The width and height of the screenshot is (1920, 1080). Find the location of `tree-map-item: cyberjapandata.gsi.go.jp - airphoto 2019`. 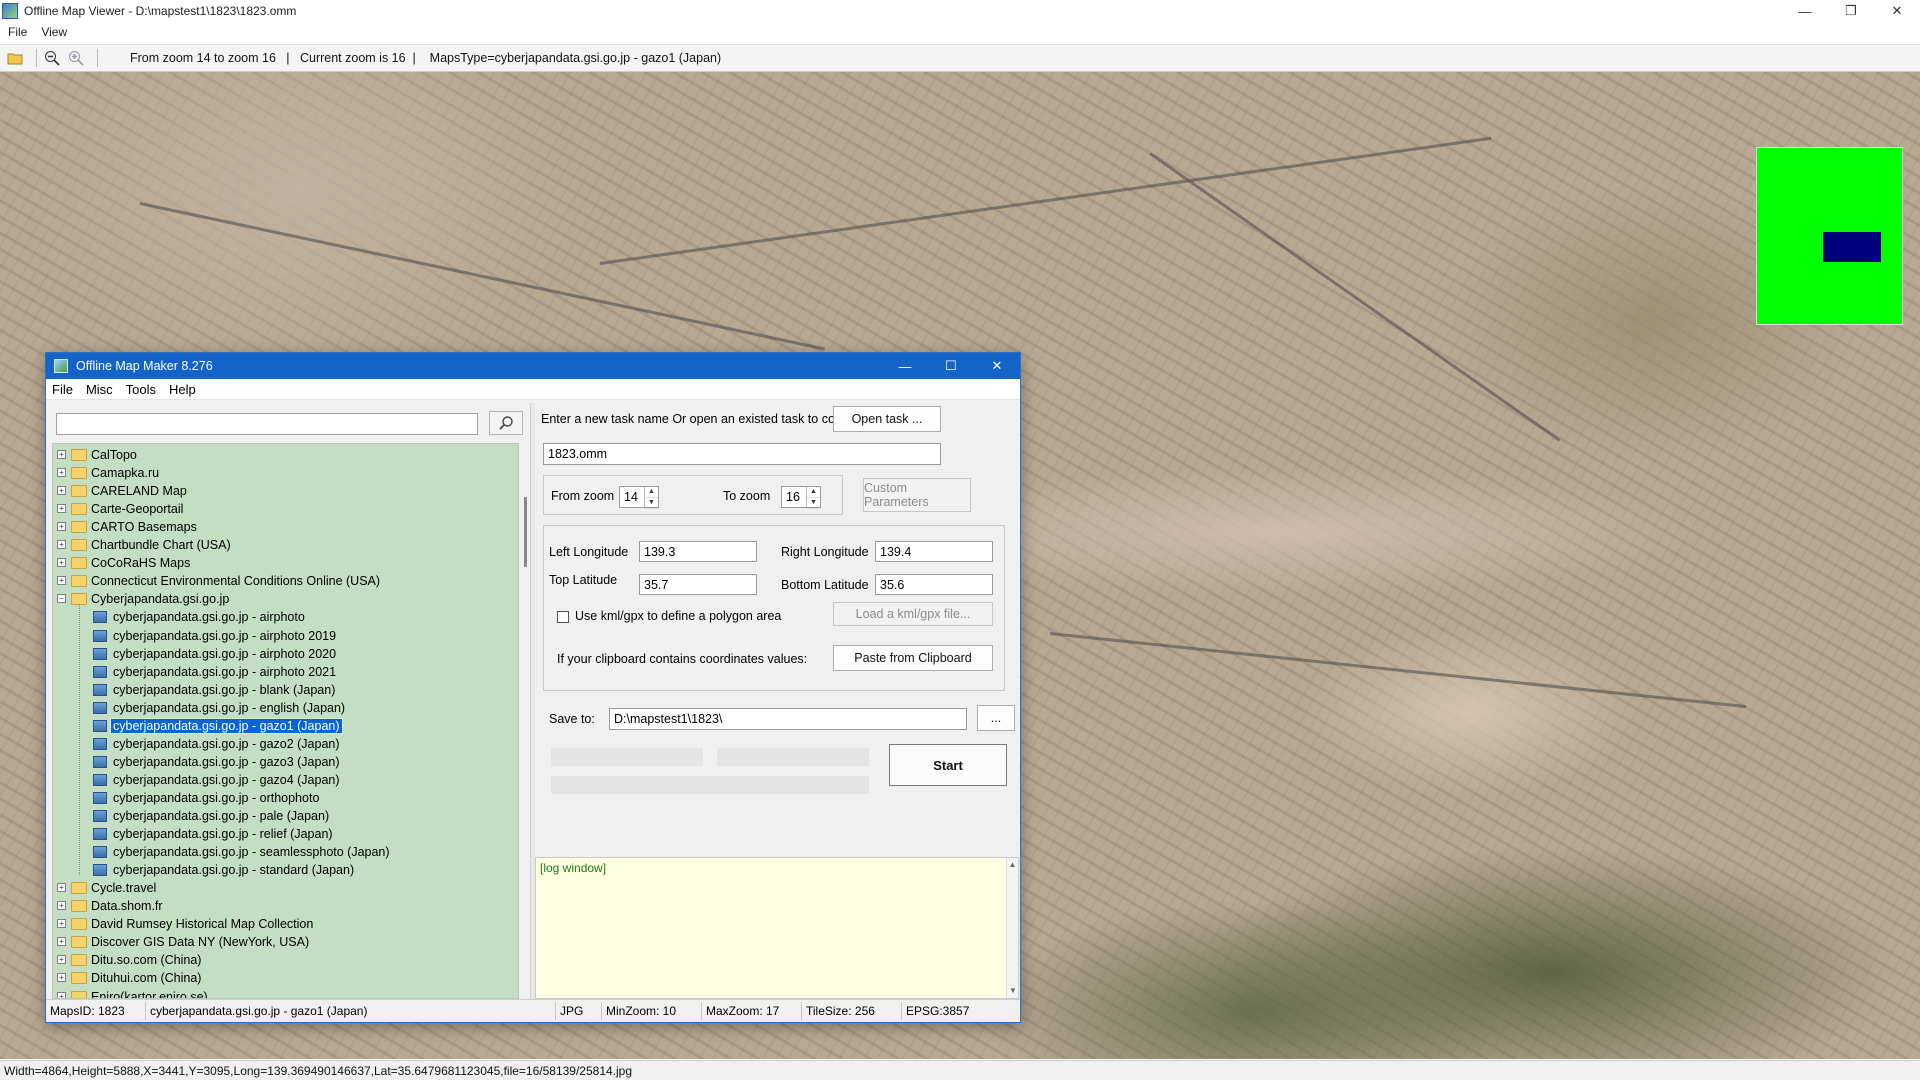

tree-map-item: cyberjapandata.gsi.go.jp - airphoto 2019 is located at coordinates (285, 636).